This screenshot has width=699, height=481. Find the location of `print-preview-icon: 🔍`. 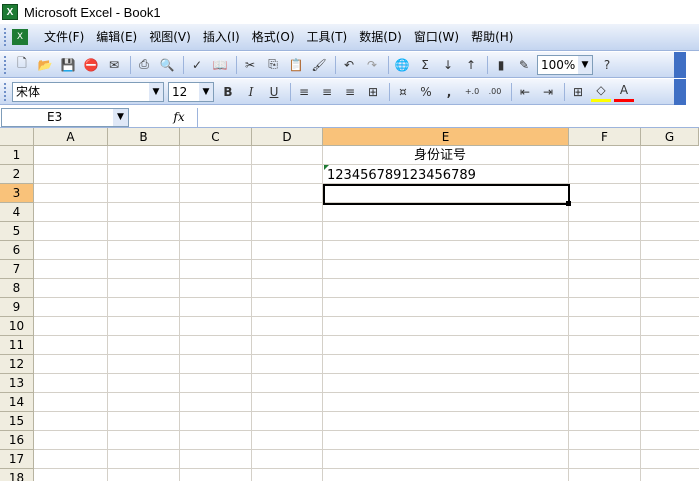

print-preview-icon: 🔍 is located at coordinates (167, 65).